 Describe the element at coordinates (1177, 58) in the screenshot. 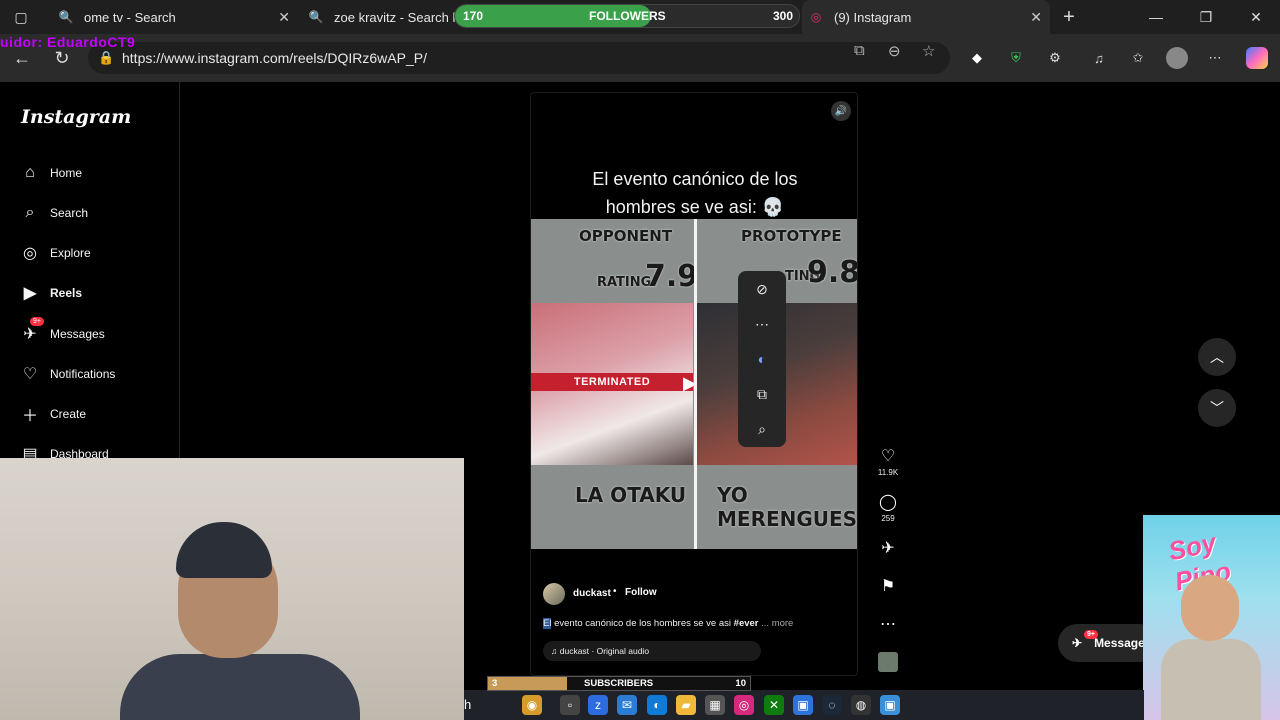

I see `profile-avatar` at that location.